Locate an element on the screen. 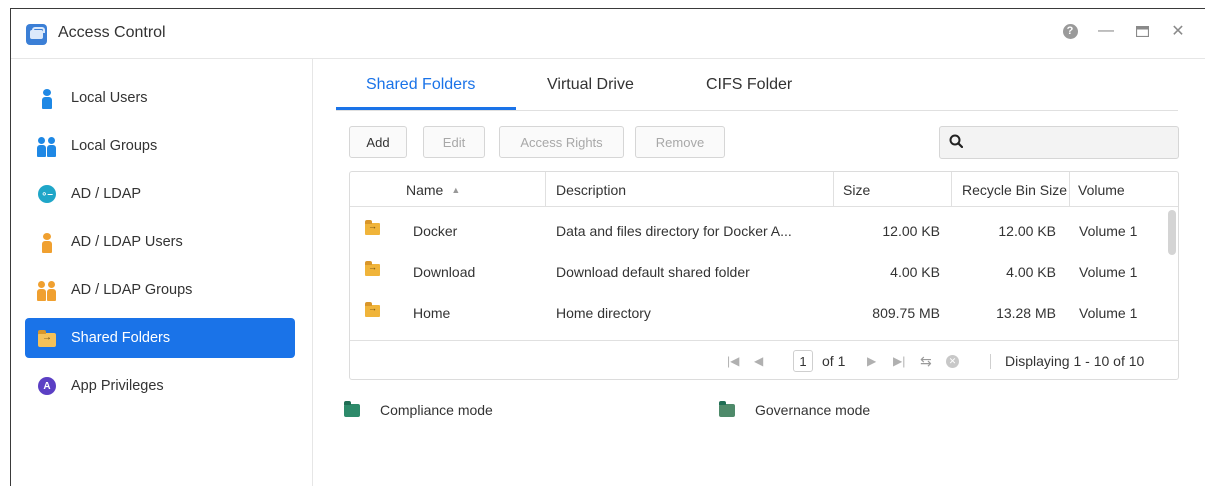  help-button: ? is located at coordinates (1070, 31).